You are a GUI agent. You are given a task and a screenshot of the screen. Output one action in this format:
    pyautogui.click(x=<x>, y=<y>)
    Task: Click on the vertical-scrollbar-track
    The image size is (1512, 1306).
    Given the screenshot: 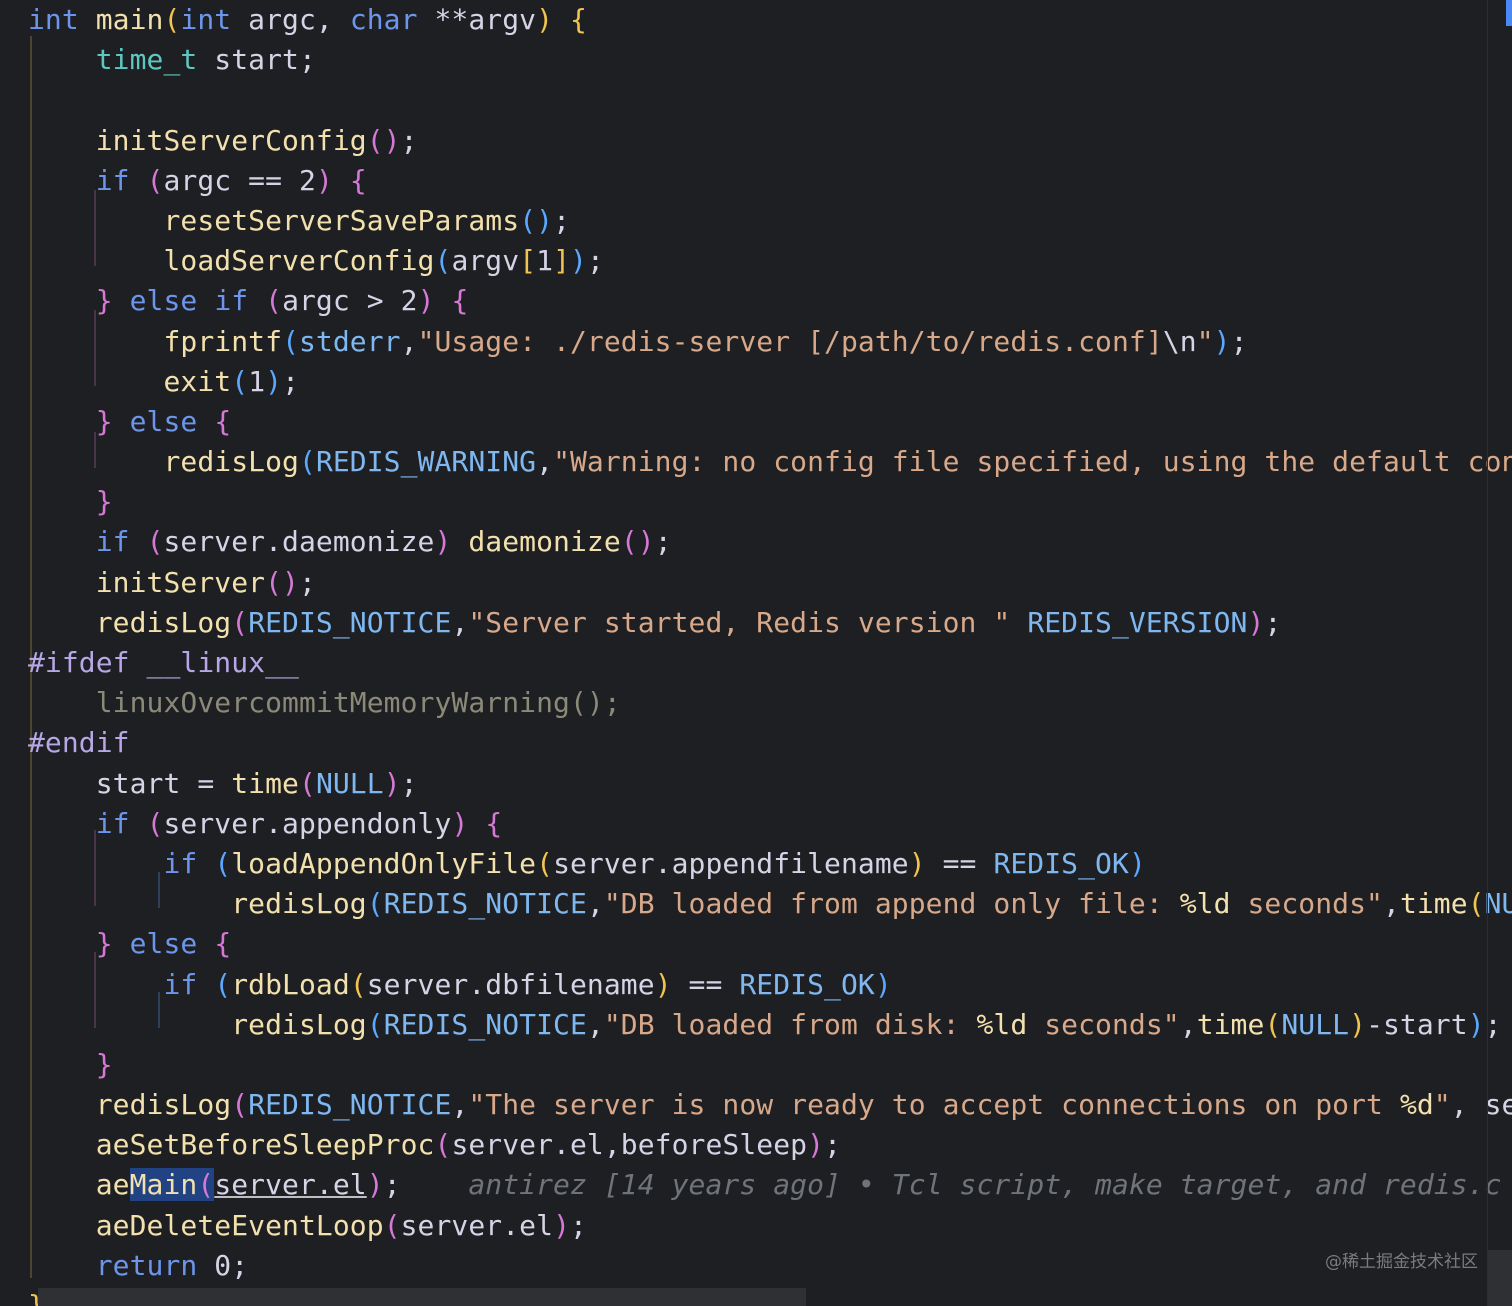 What is the action you would take?
    pyautogui.click(x=1500, y=1278)
    